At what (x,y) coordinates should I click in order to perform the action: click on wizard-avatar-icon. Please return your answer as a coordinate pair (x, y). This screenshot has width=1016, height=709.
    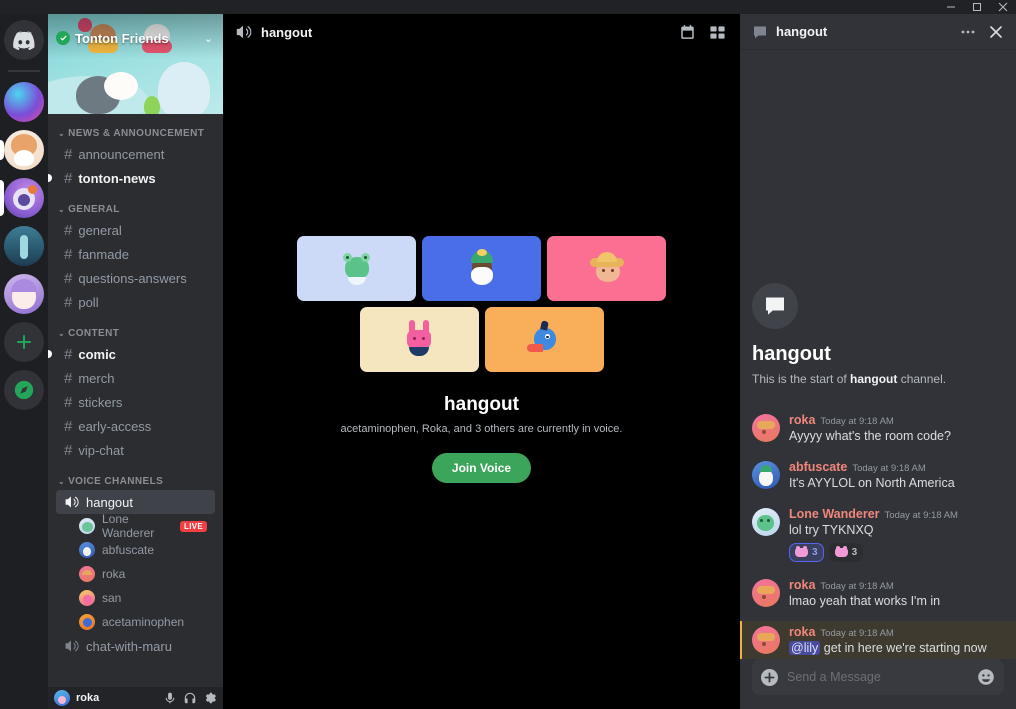
    Looking at the image, I should click on (482, 268).